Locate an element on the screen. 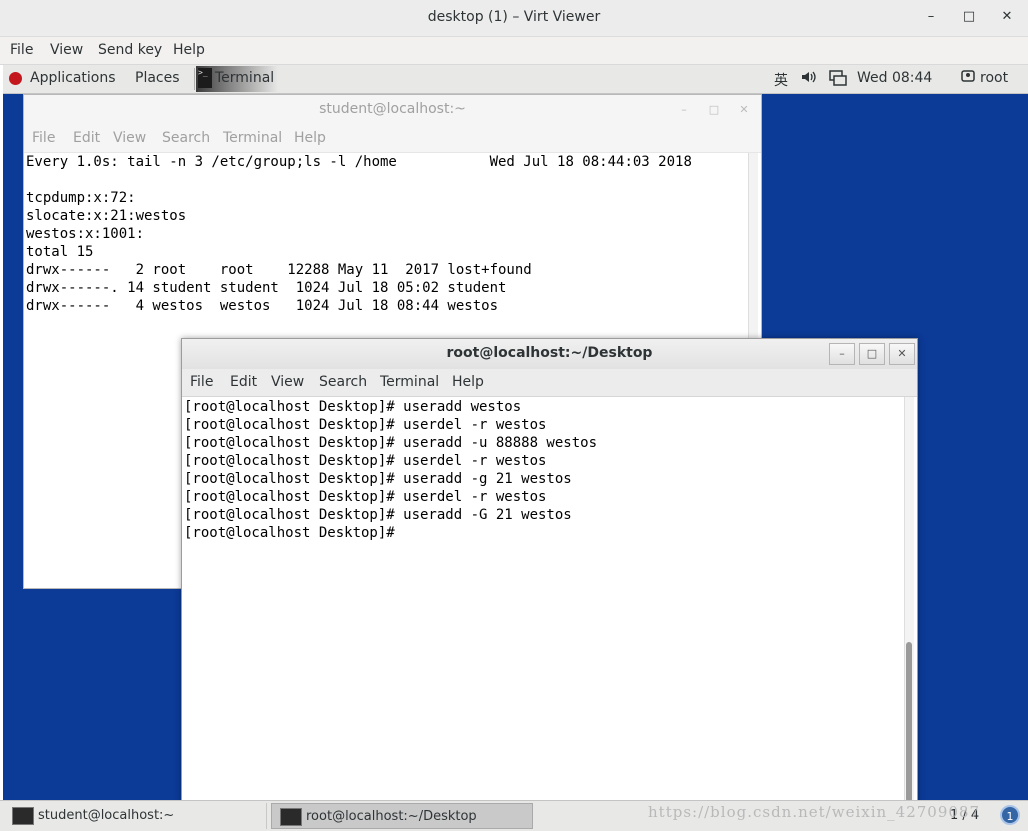 This screenshot has width=1028, height=831. network-icon is located at coordinates (838, 80).